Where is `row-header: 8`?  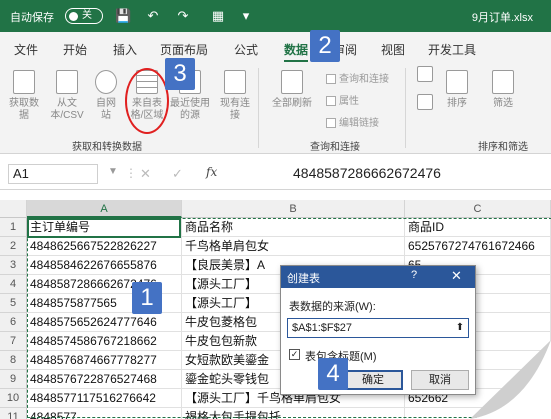
row-header: 8 is located at coordinates (13, 360).